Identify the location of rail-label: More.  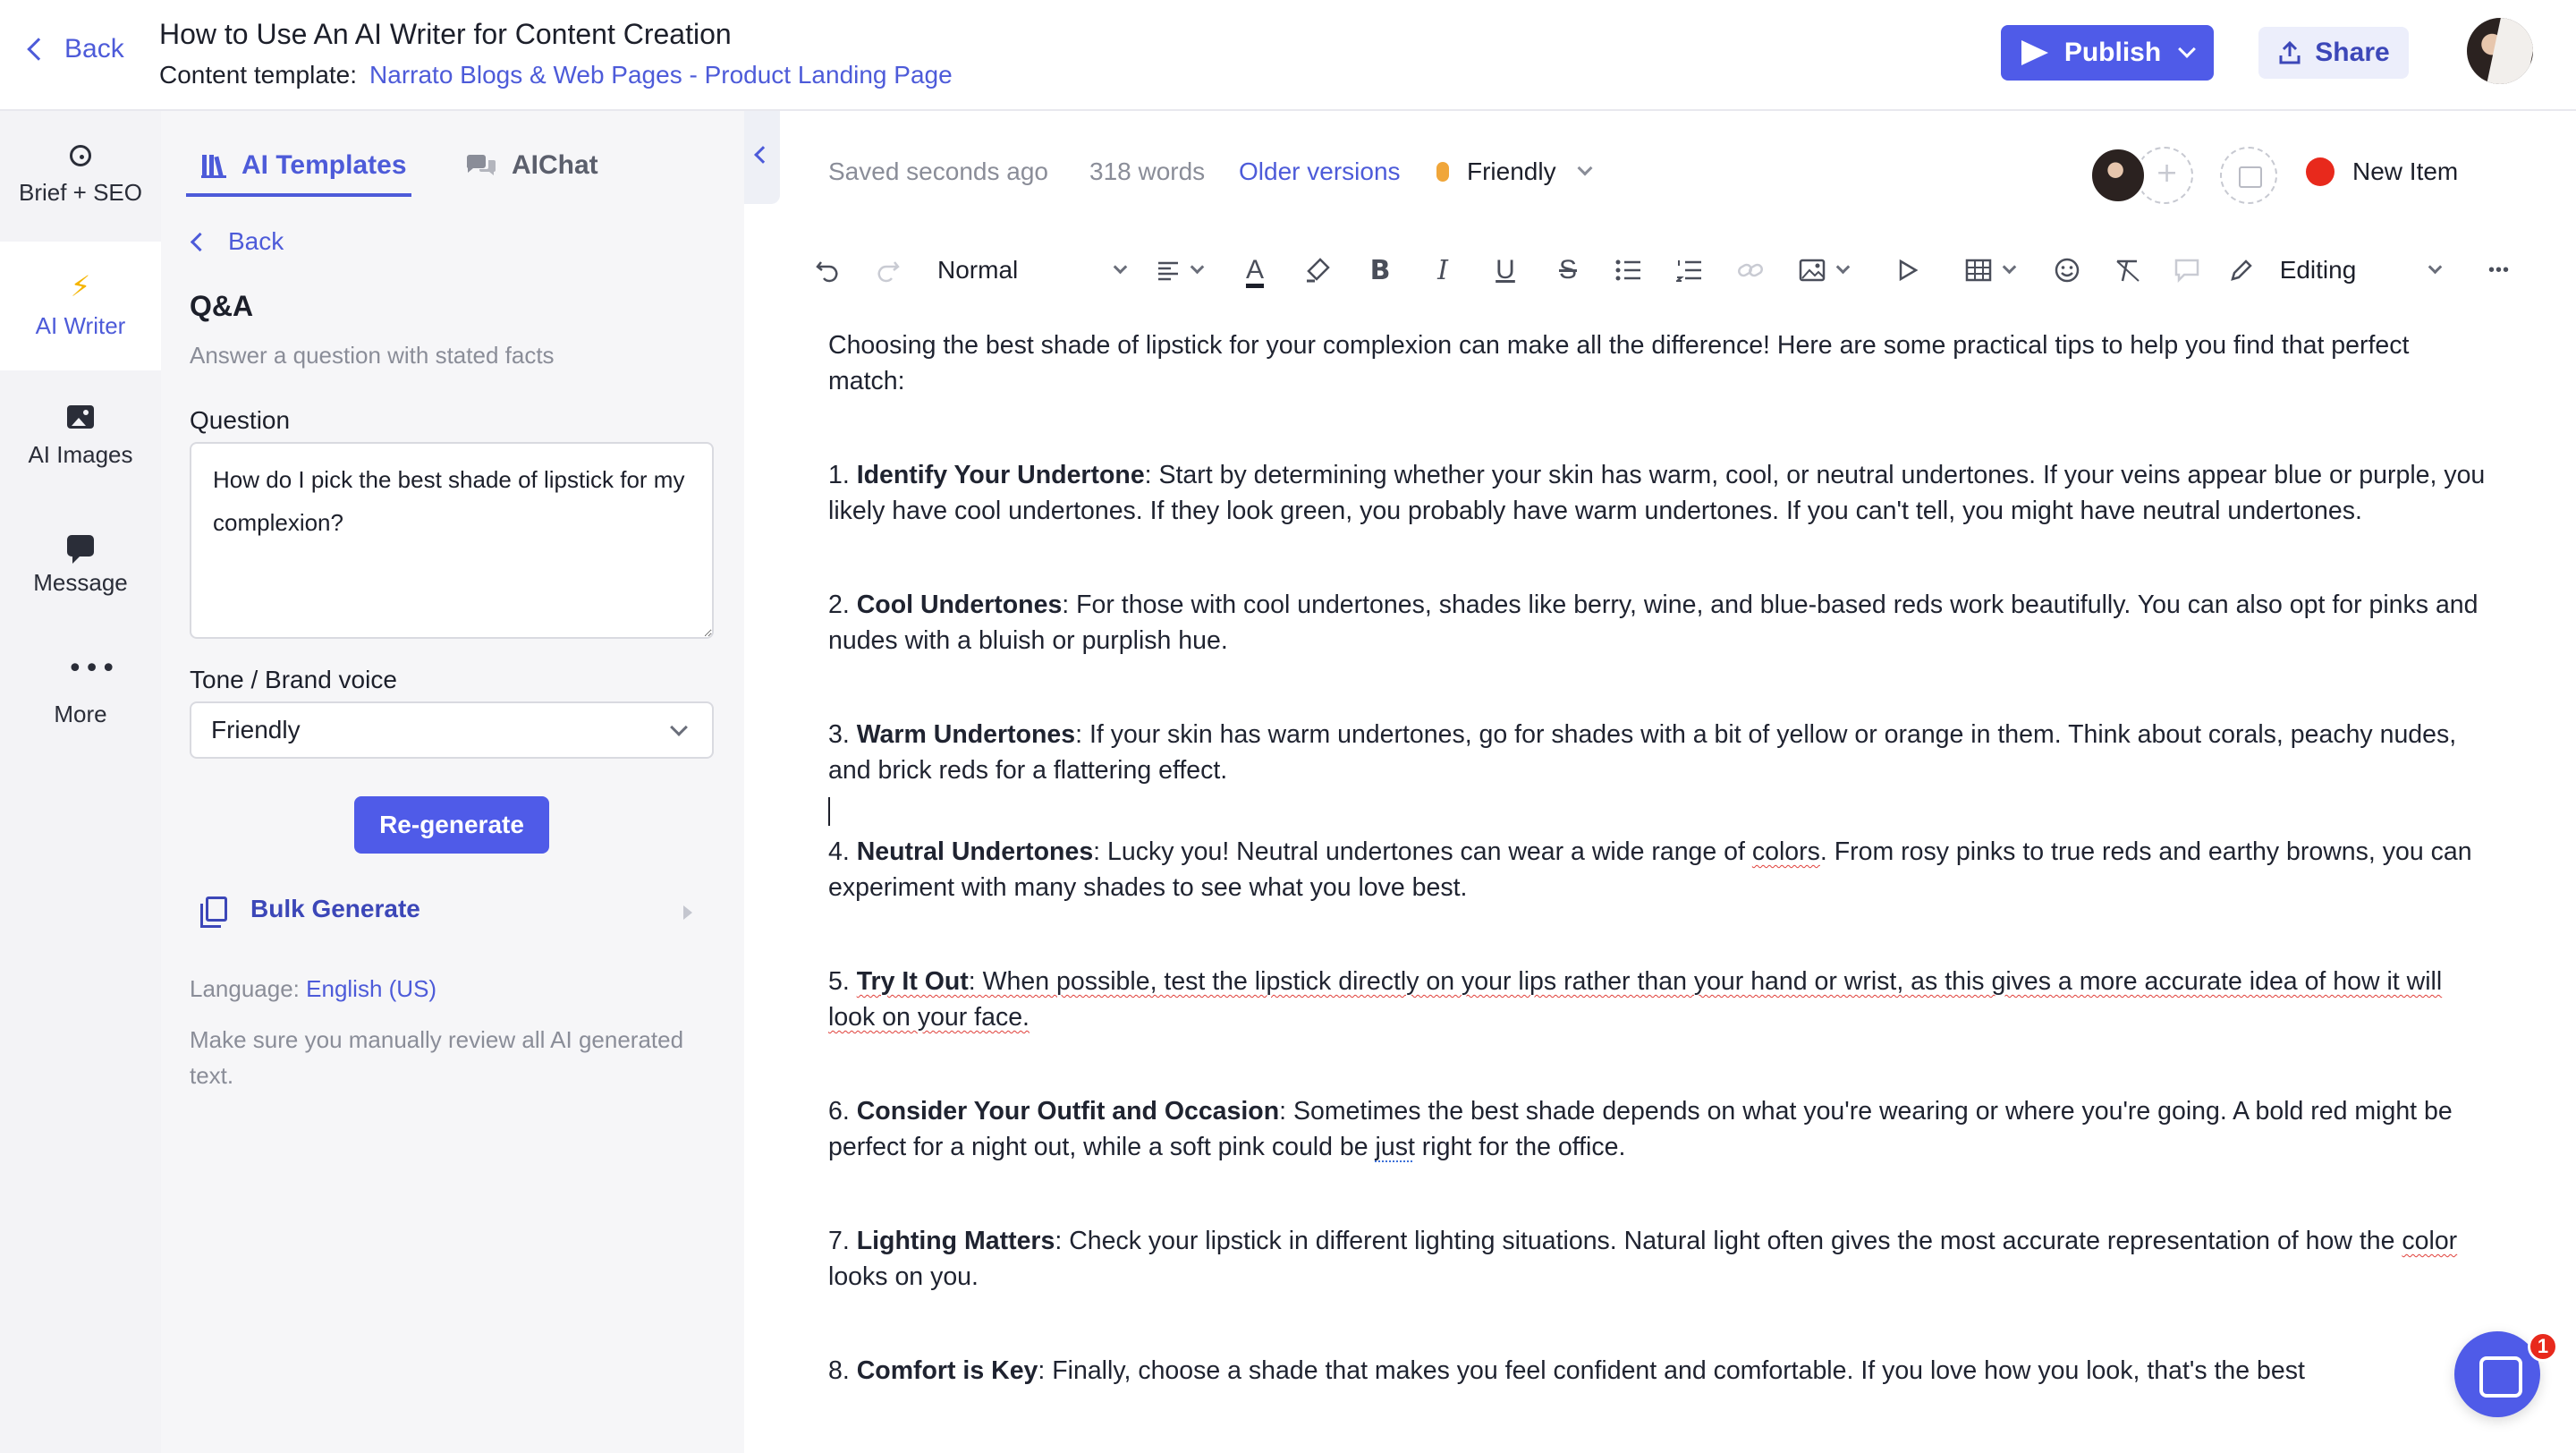
(80, 713).